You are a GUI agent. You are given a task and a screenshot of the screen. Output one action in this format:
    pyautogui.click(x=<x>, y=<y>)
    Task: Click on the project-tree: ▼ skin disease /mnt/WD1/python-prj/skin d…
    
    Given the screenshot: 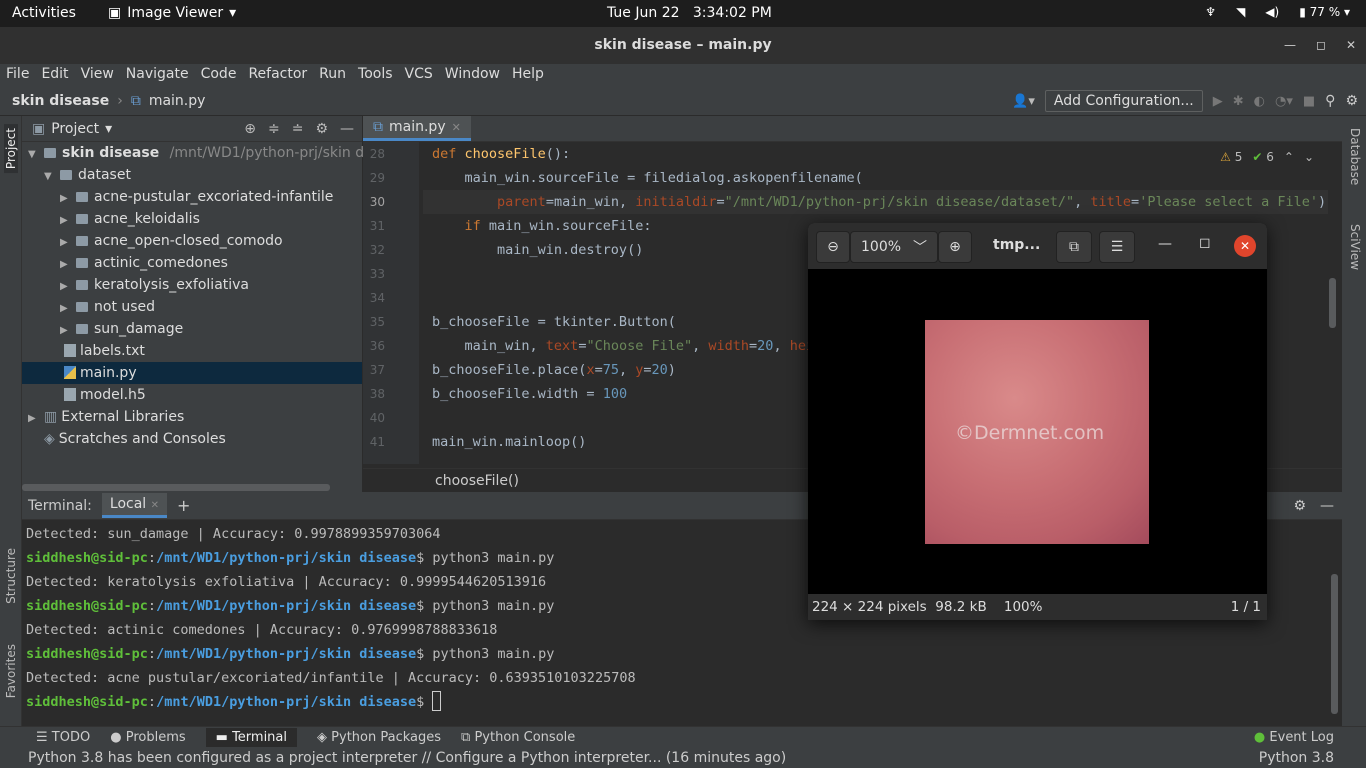 What is the action you would take?
    pyautogui.click(x=198, y=296)
    